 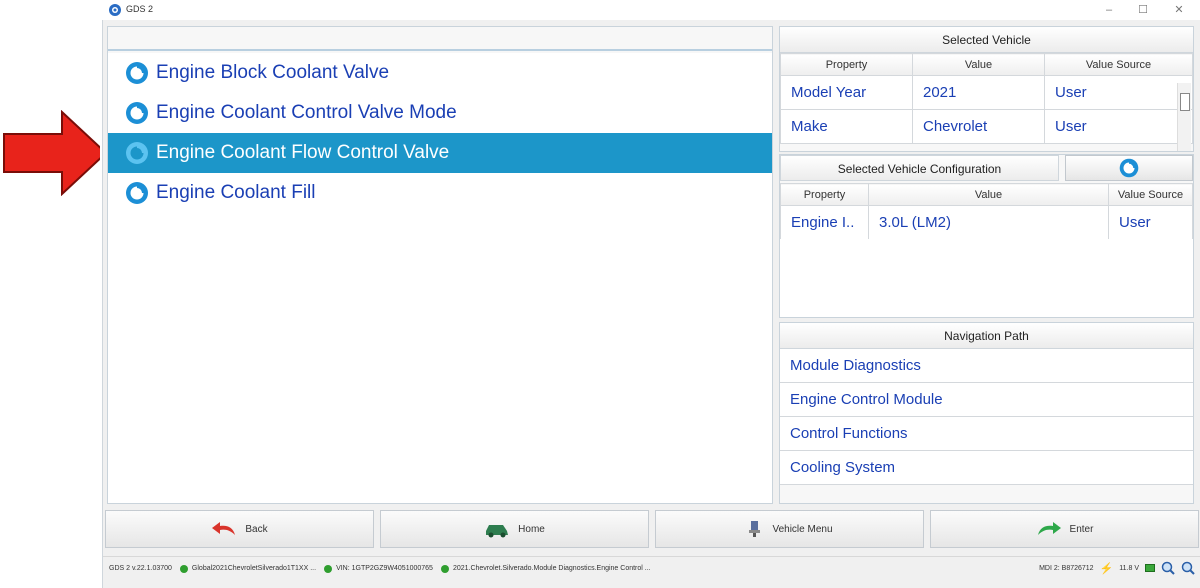 What do you see at coordinates (306, 112) in the screenshot?
I see `list-item-label: Engine Coolant Control Valve Mode` at bounding box center [306, 112].